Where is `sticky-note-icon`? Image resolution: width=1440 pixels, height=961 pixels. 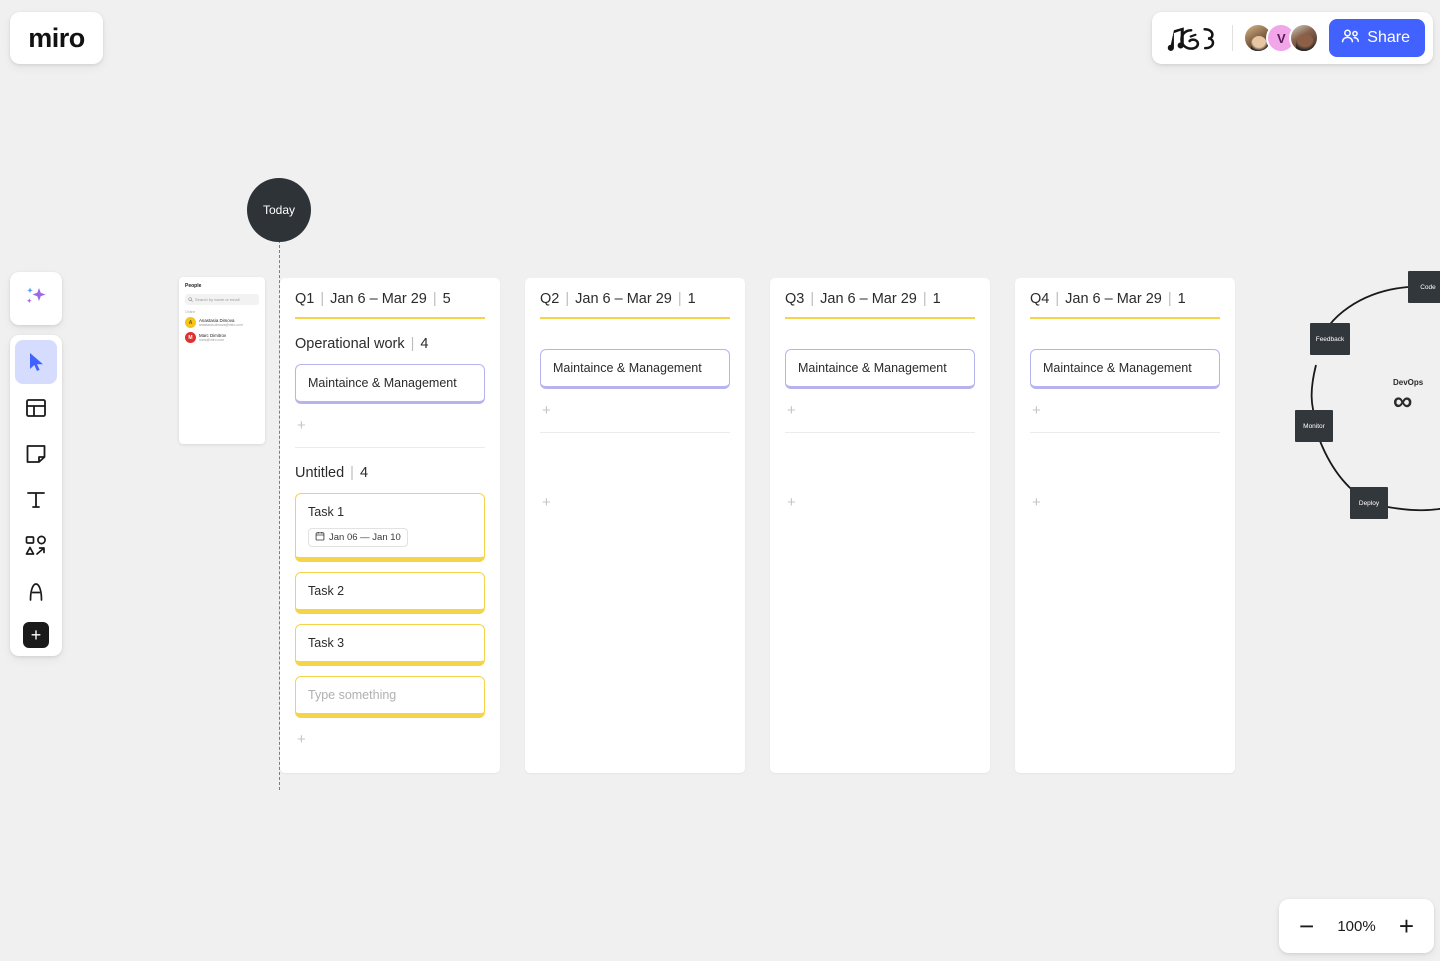 sticky-note-icon is located at coordinates (36, 454).